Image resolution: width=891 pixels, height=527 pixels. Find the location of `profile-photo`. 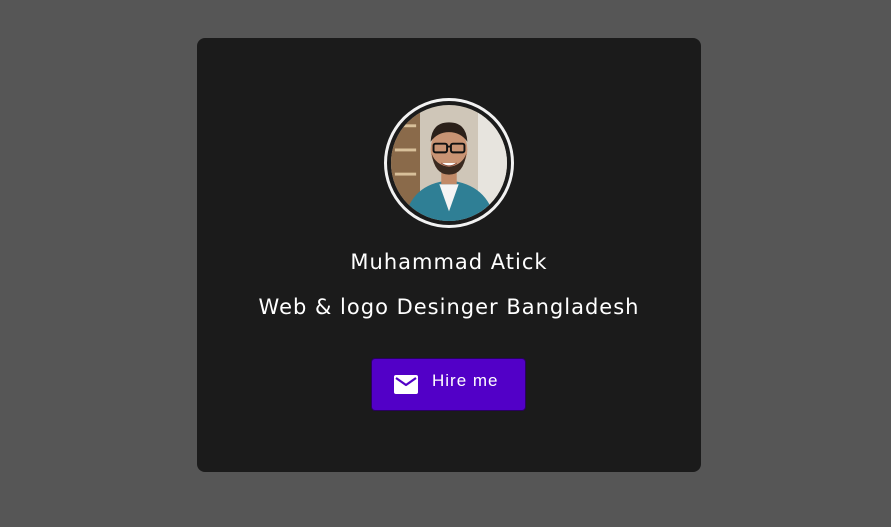

profile-photo is located at coordinates (449, 163).